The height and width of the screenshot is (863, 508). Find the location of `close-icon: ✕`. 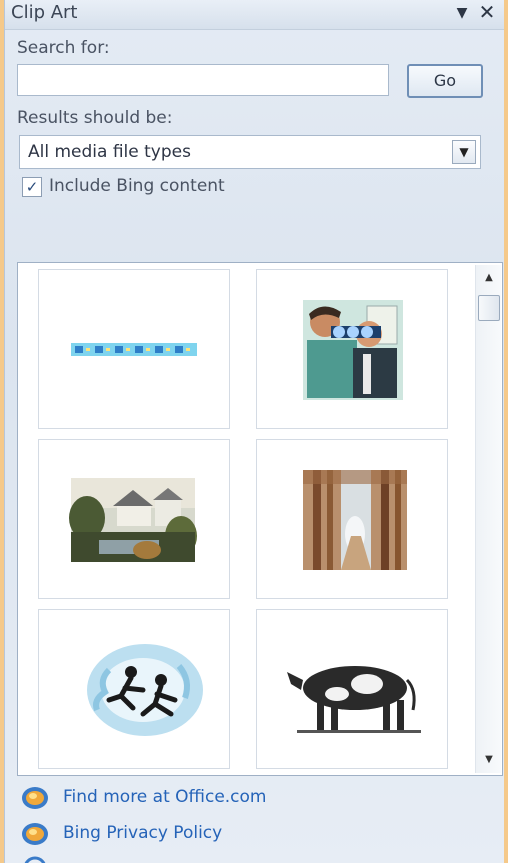

close-icon: ✕ is located at coordinates (487, 12).